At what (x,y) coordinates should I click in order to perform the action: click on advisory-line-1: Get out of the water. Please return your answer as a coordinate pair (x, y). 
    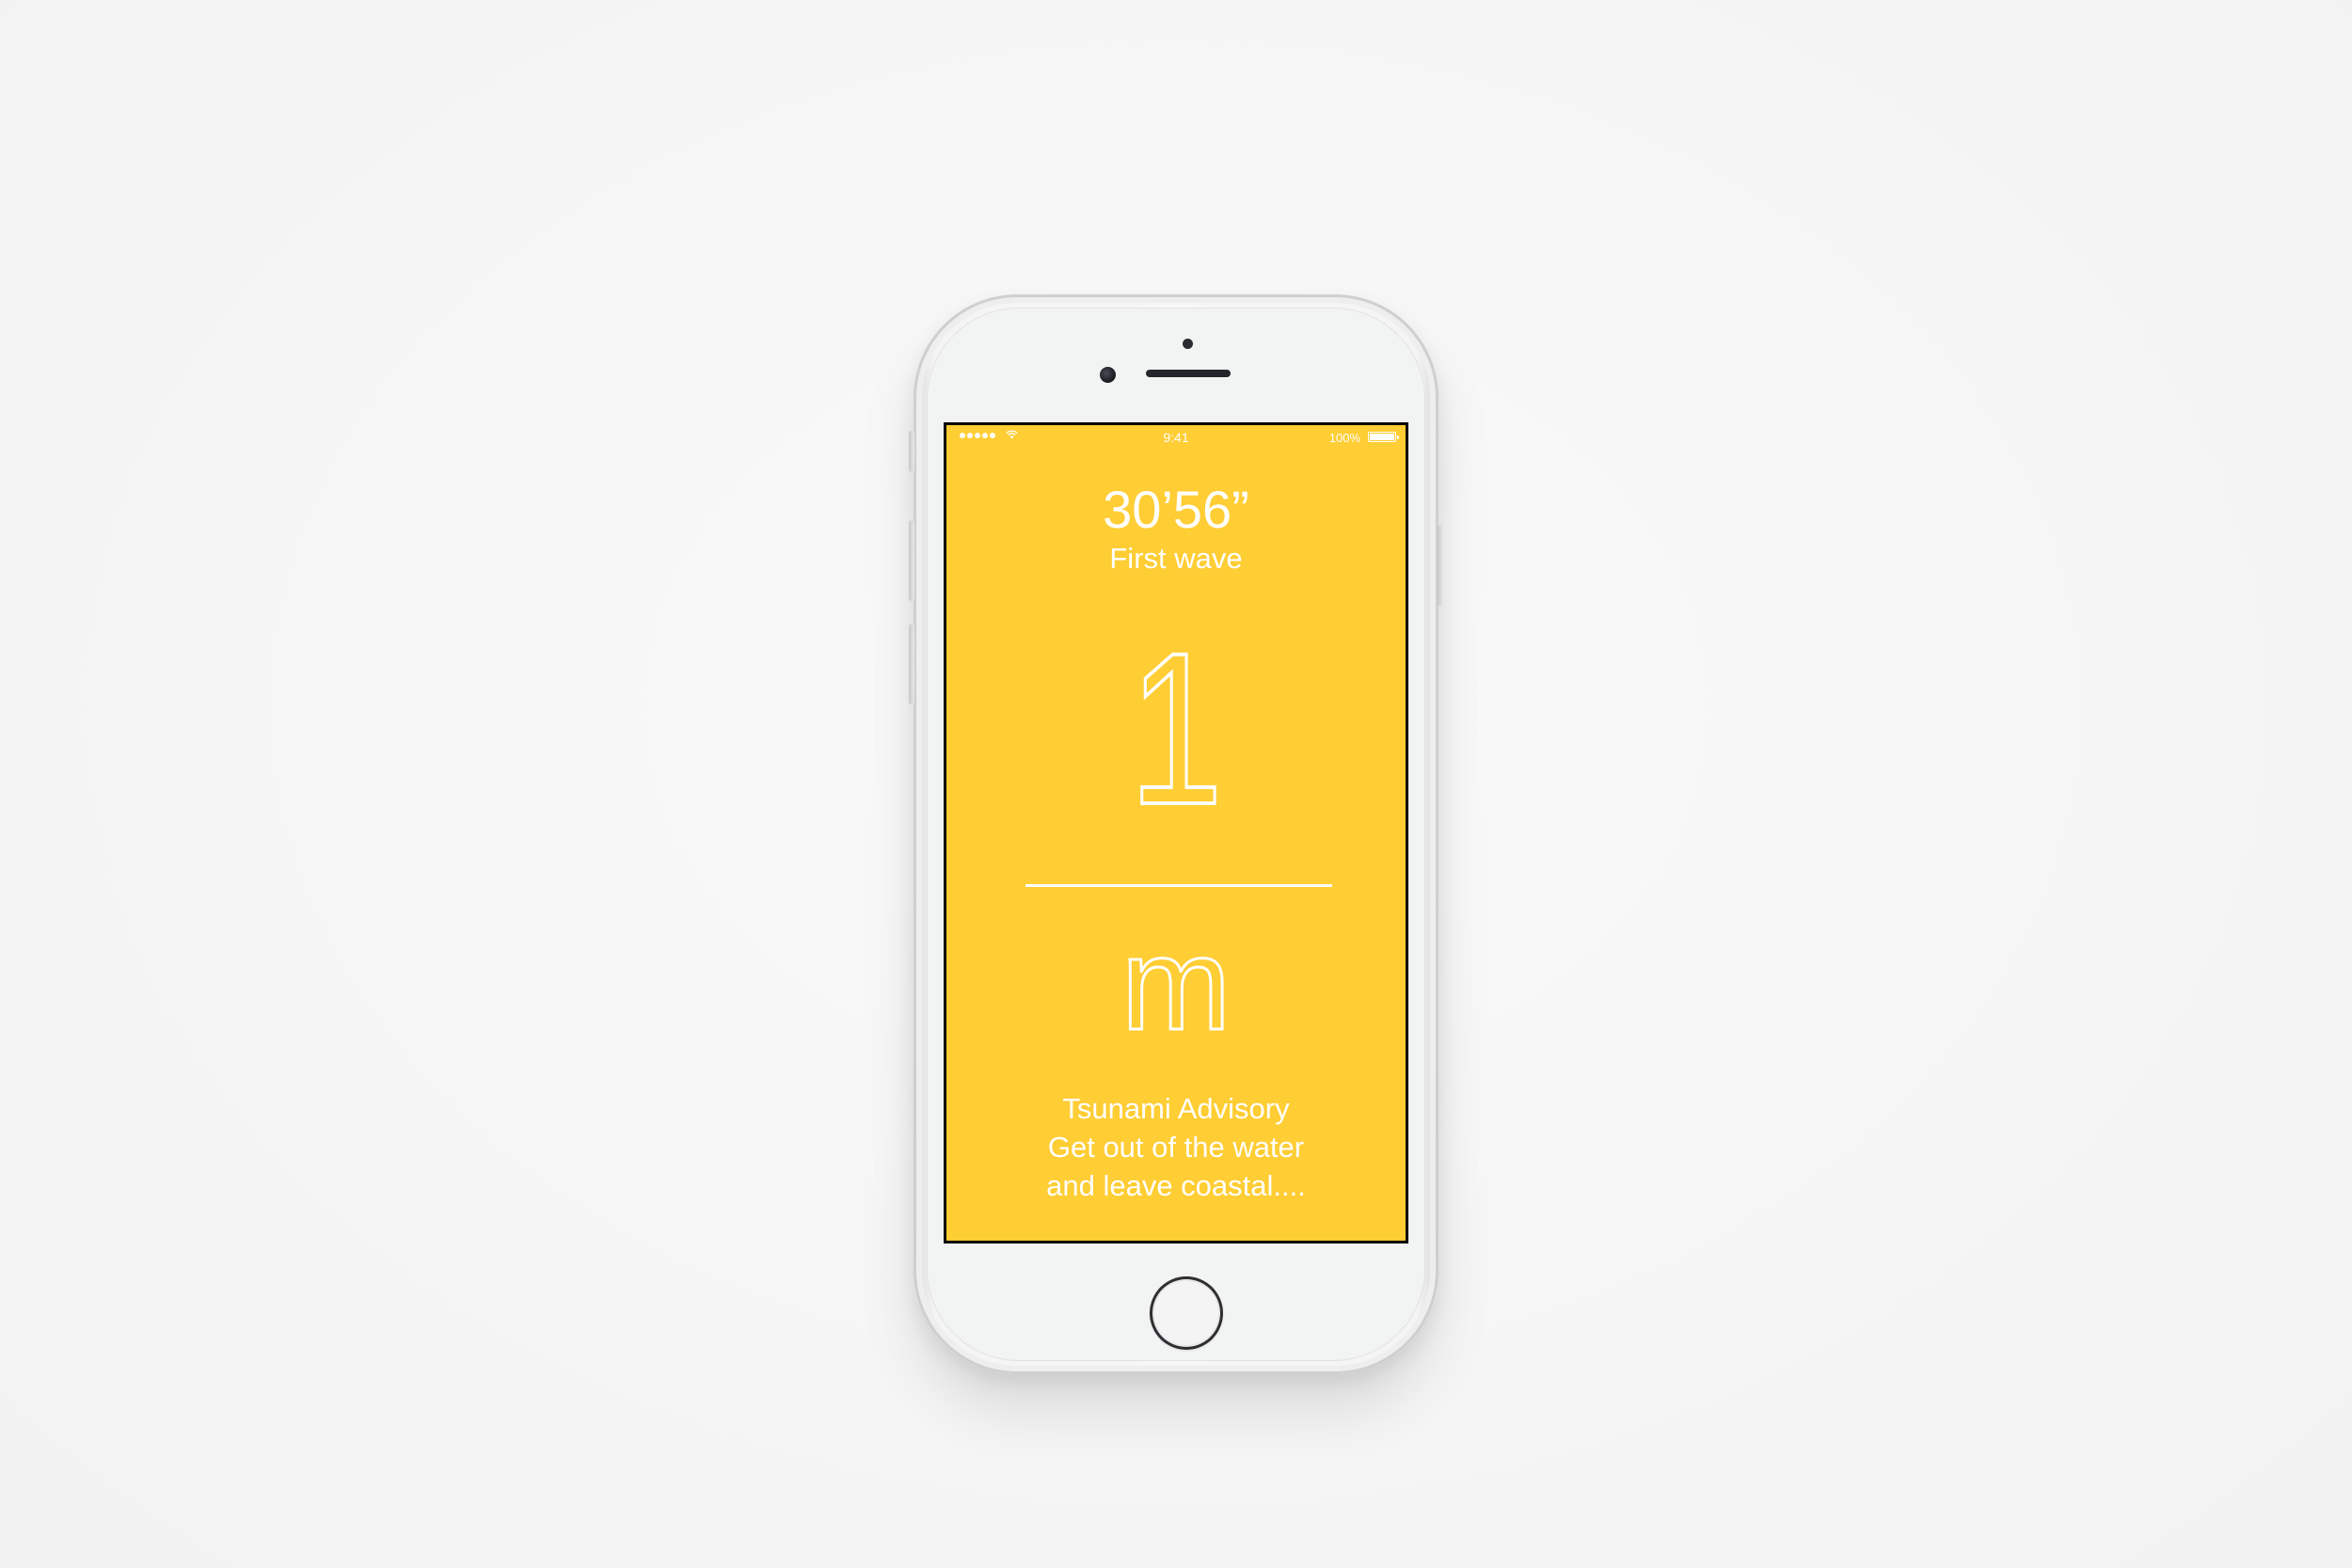
    Looking at the image, I should click on (1176, 1148).